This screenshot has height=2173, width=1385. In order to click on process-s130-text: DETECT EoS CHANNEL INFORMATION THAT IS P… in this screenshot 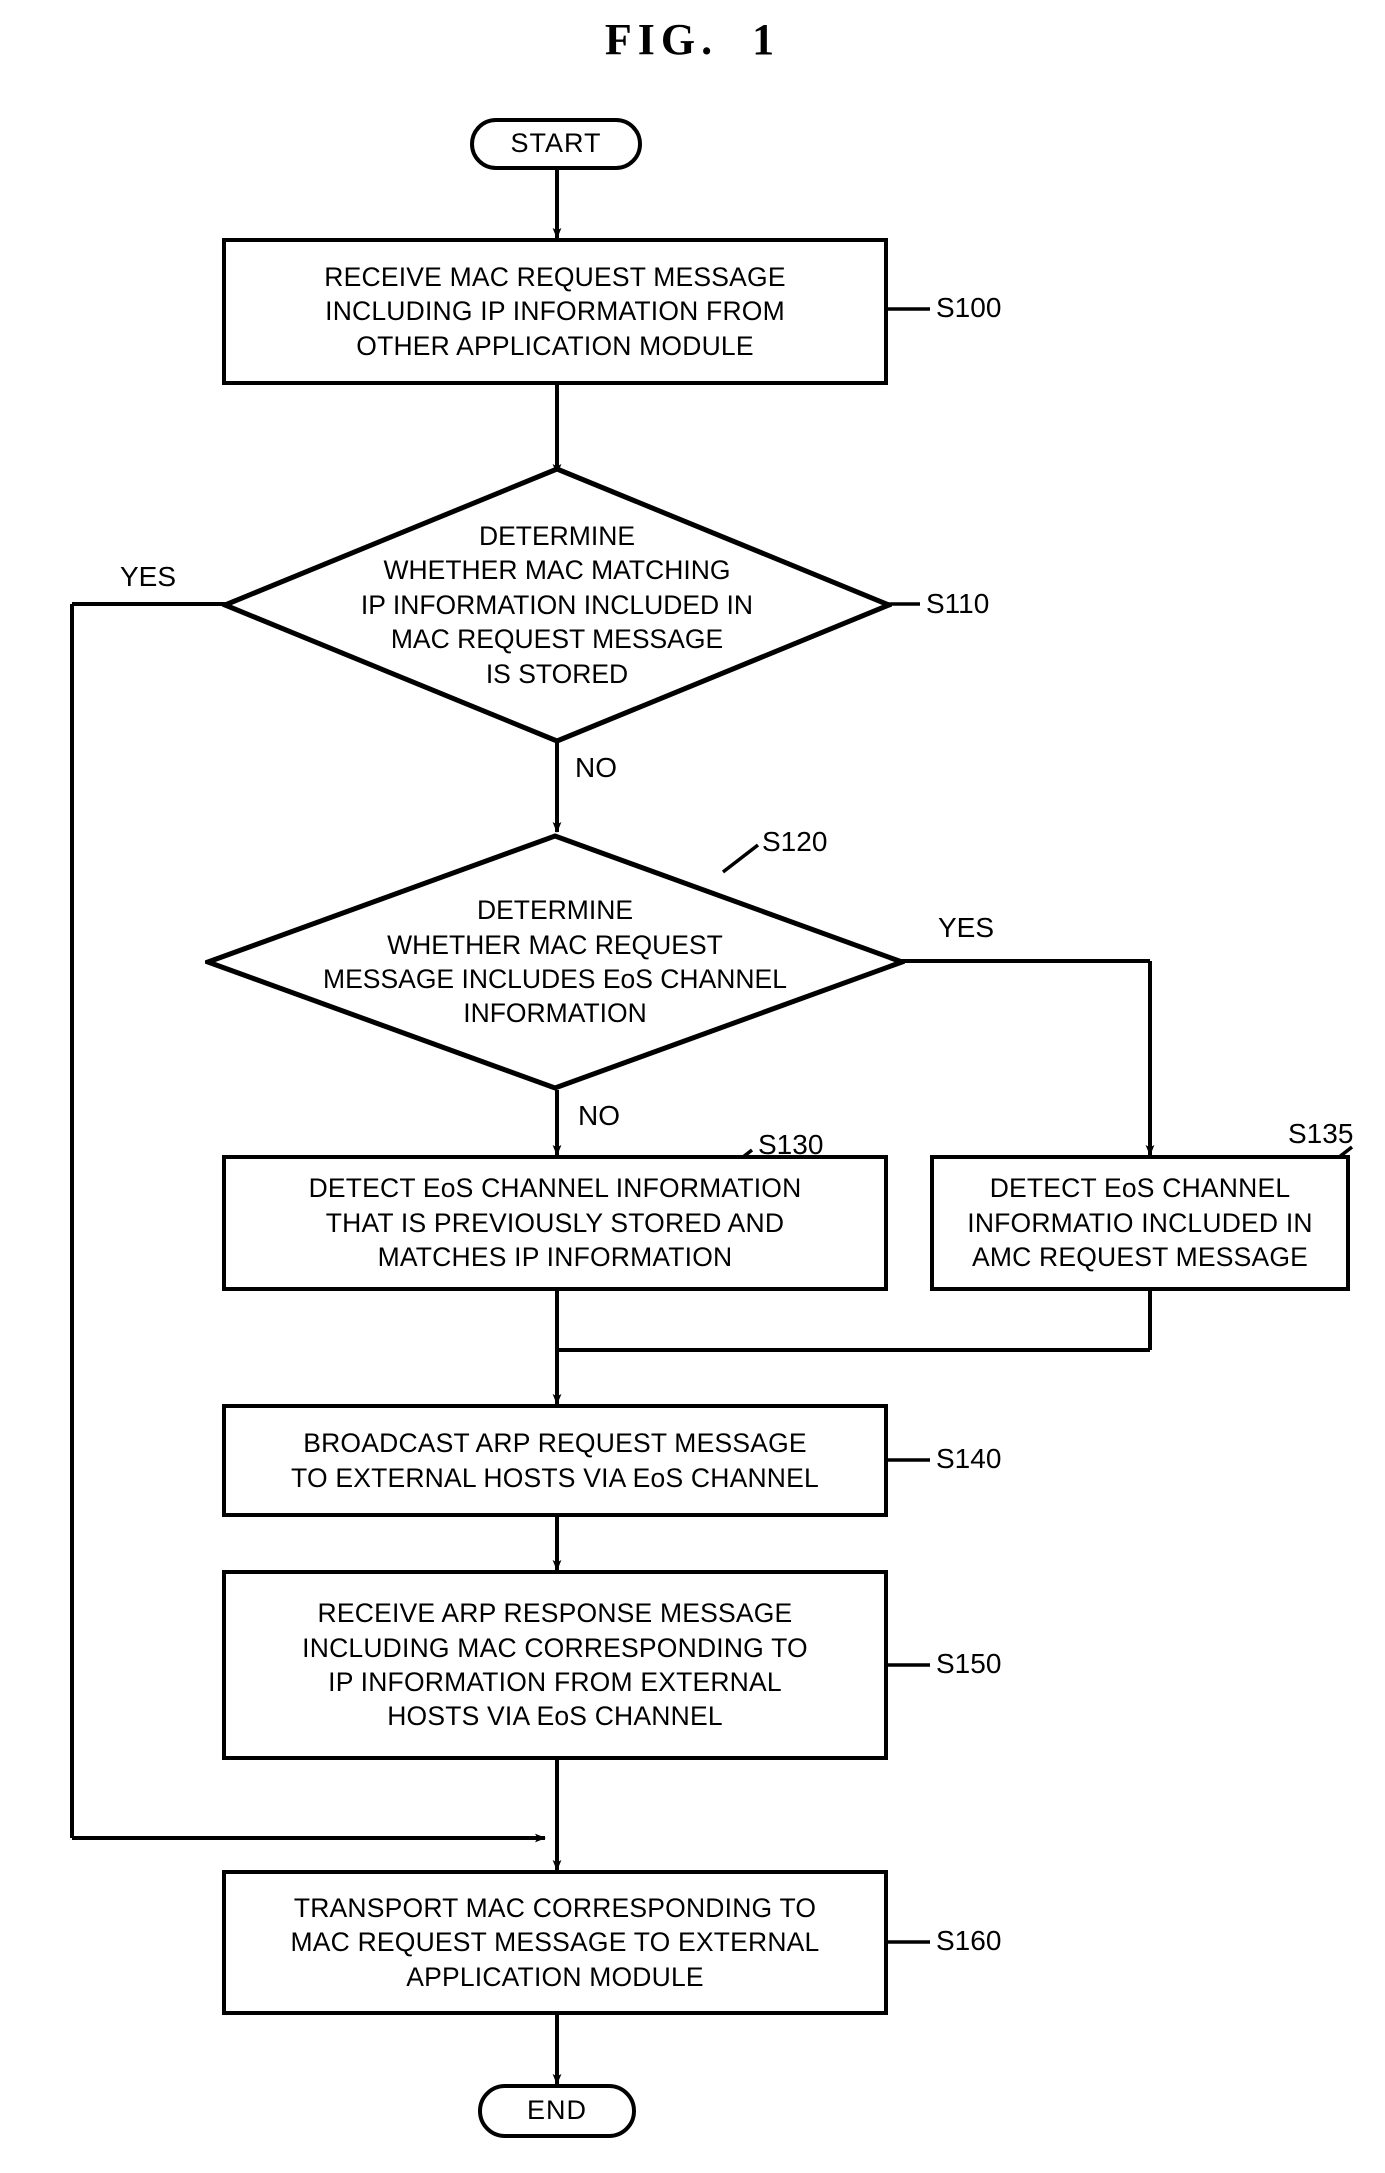, I will do `click(555, 1223)`.